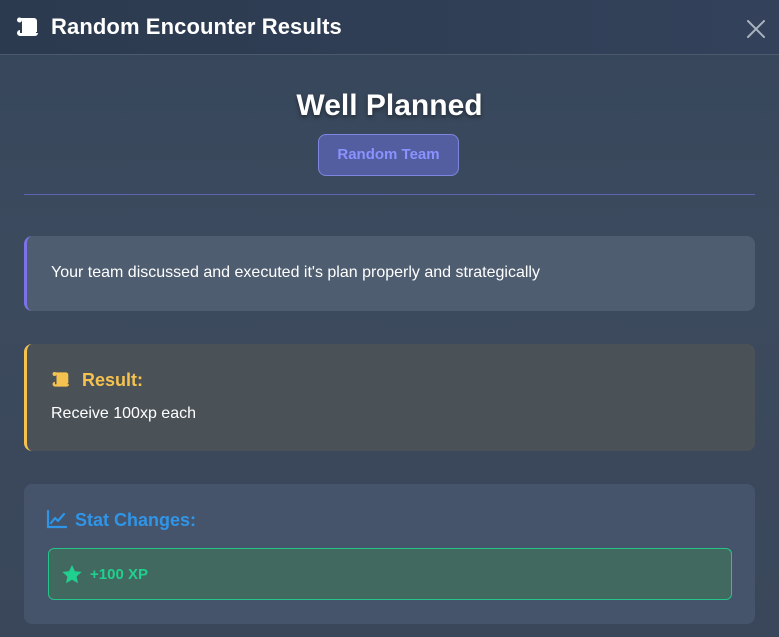 Image resolution: width=779 pixels, height=637 pixels. Describe the element at coordinates (72, 574) in the screenshot. I see `star-icon` at that location.